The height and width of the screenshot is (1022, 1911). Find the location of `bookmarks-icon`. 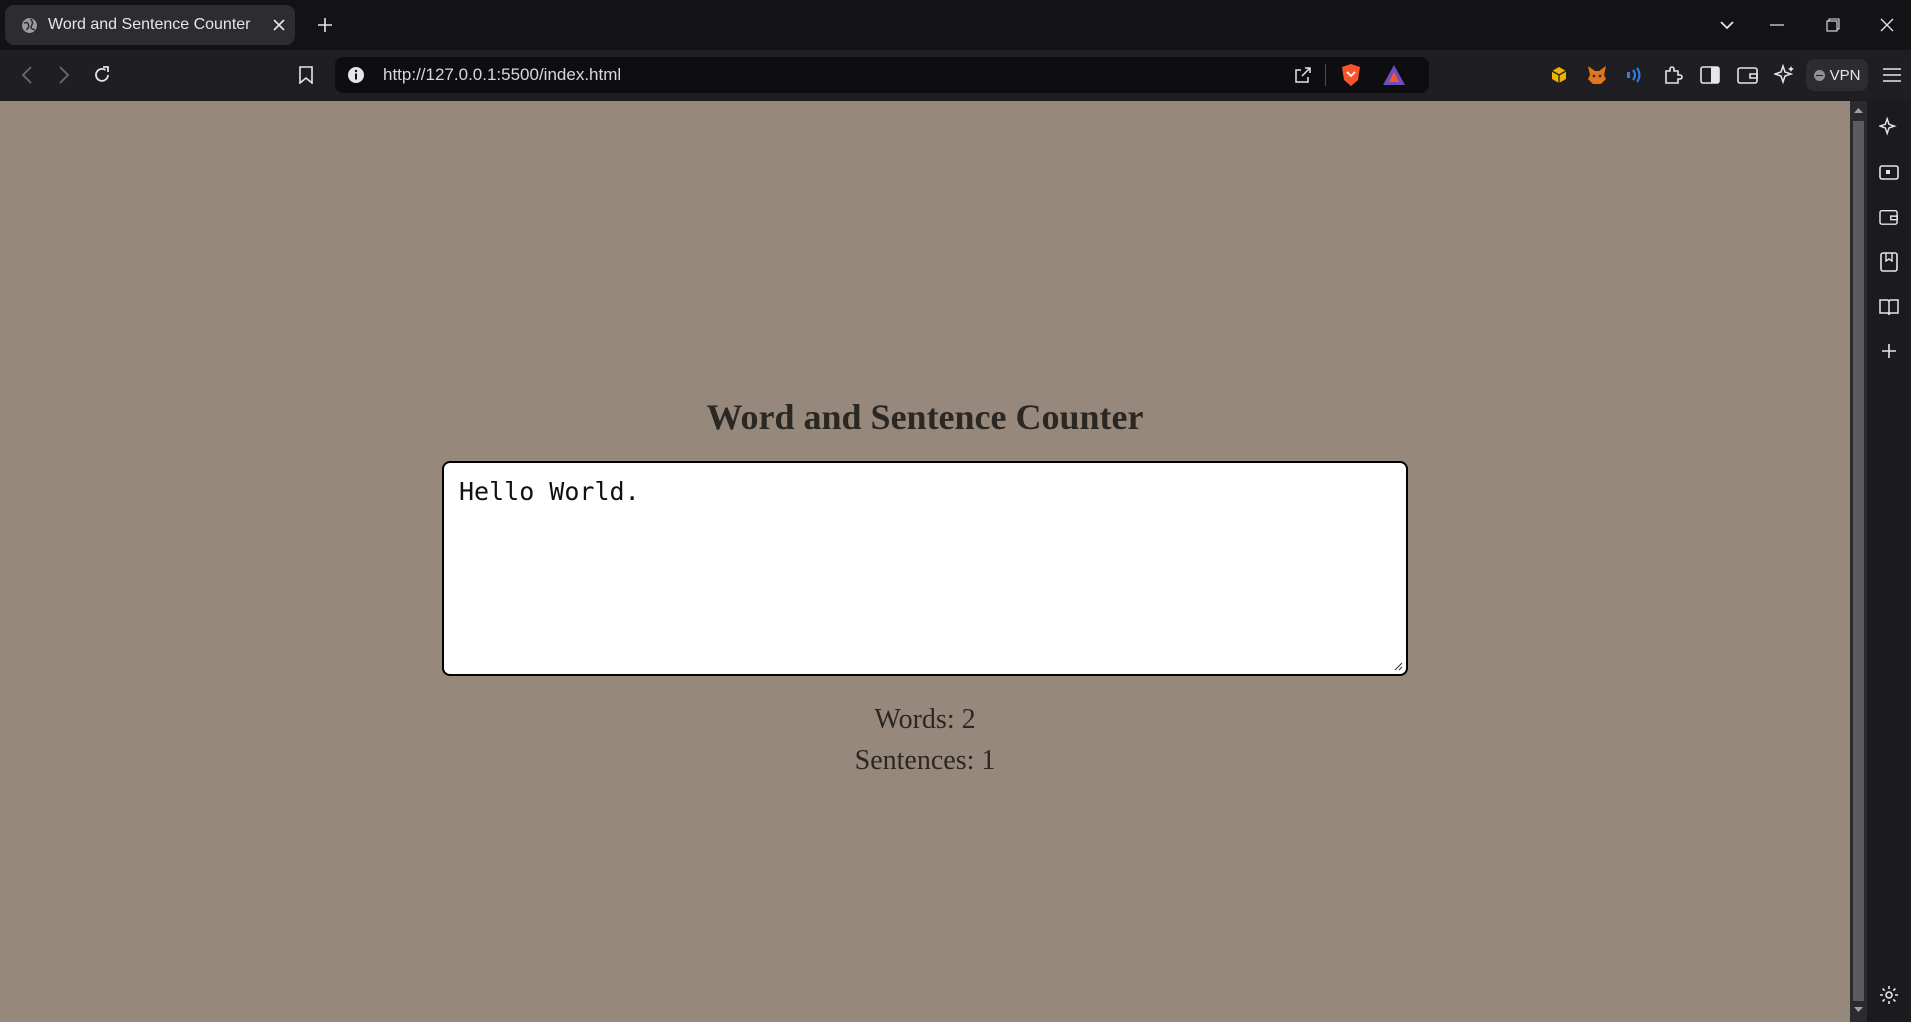

bookmarks-icon is located at coordinates (1889, 262).